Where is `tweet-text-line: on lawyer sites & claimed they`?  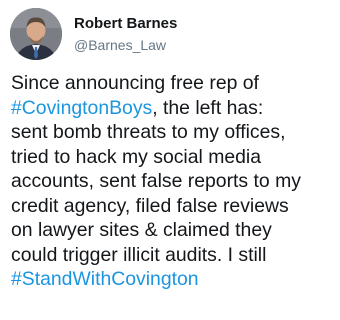 tweet-text-line: on lawyer sites & claimed they is located at coordinates (174, 230).